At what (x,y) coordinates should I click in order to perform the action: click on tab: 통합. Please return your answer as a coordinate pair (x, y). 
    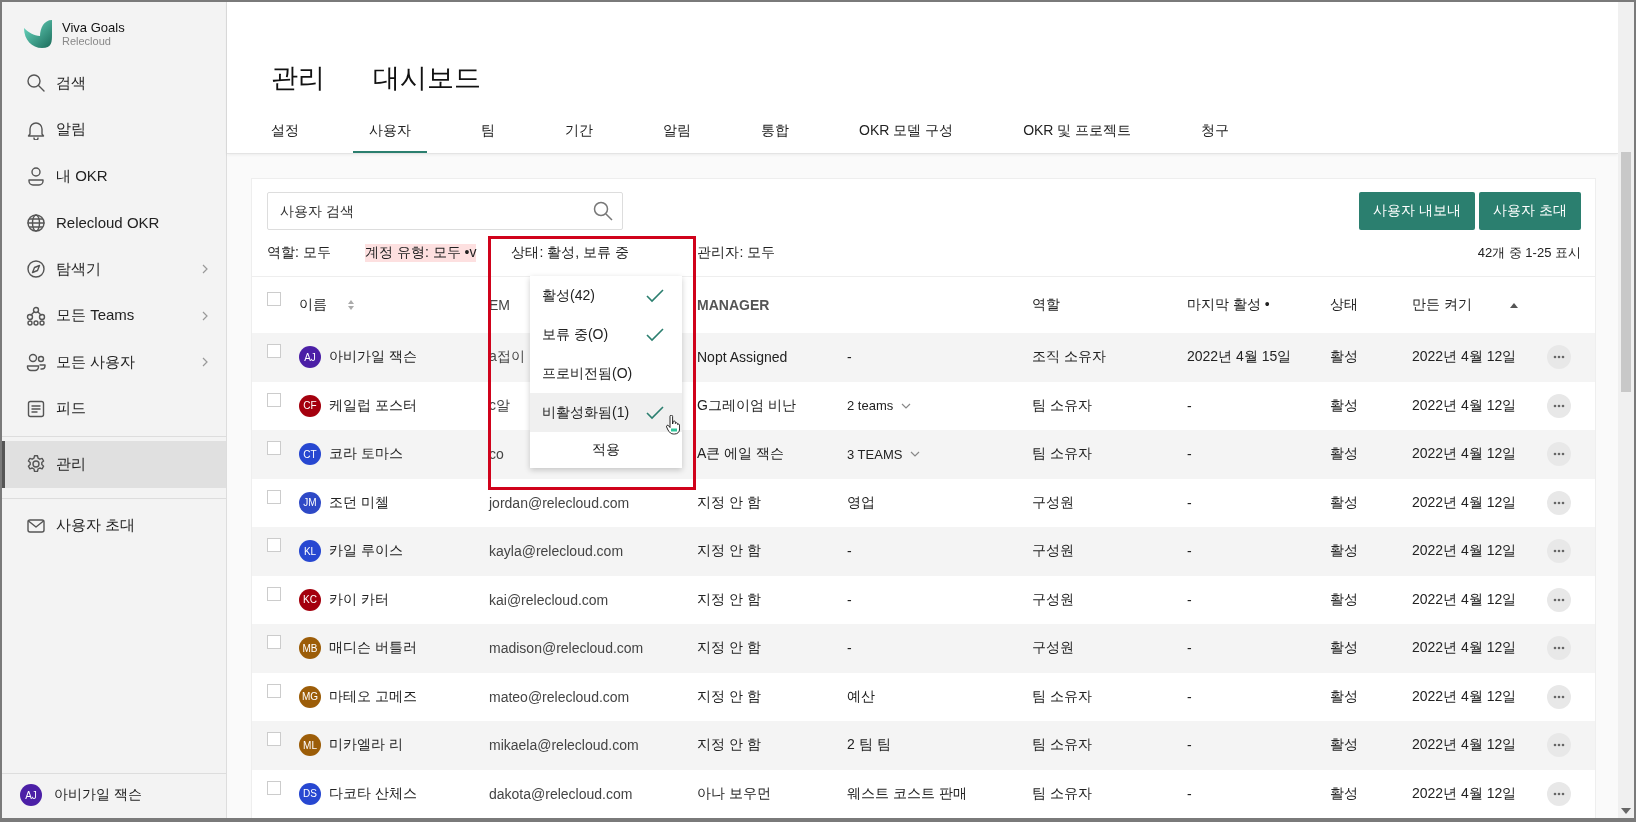
    Looking at the image, I should click on (775, 132).